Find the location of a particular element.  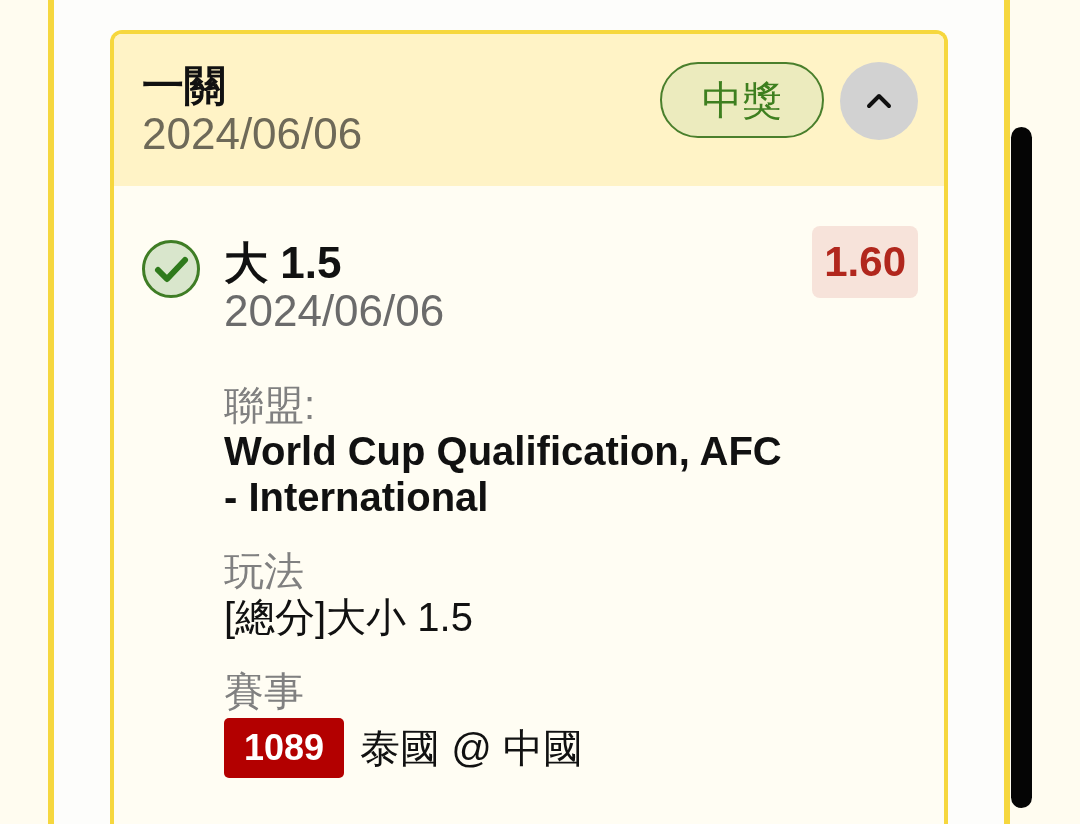

field-value: [總分]大小 1.5 is located at coordinates (348, 617).